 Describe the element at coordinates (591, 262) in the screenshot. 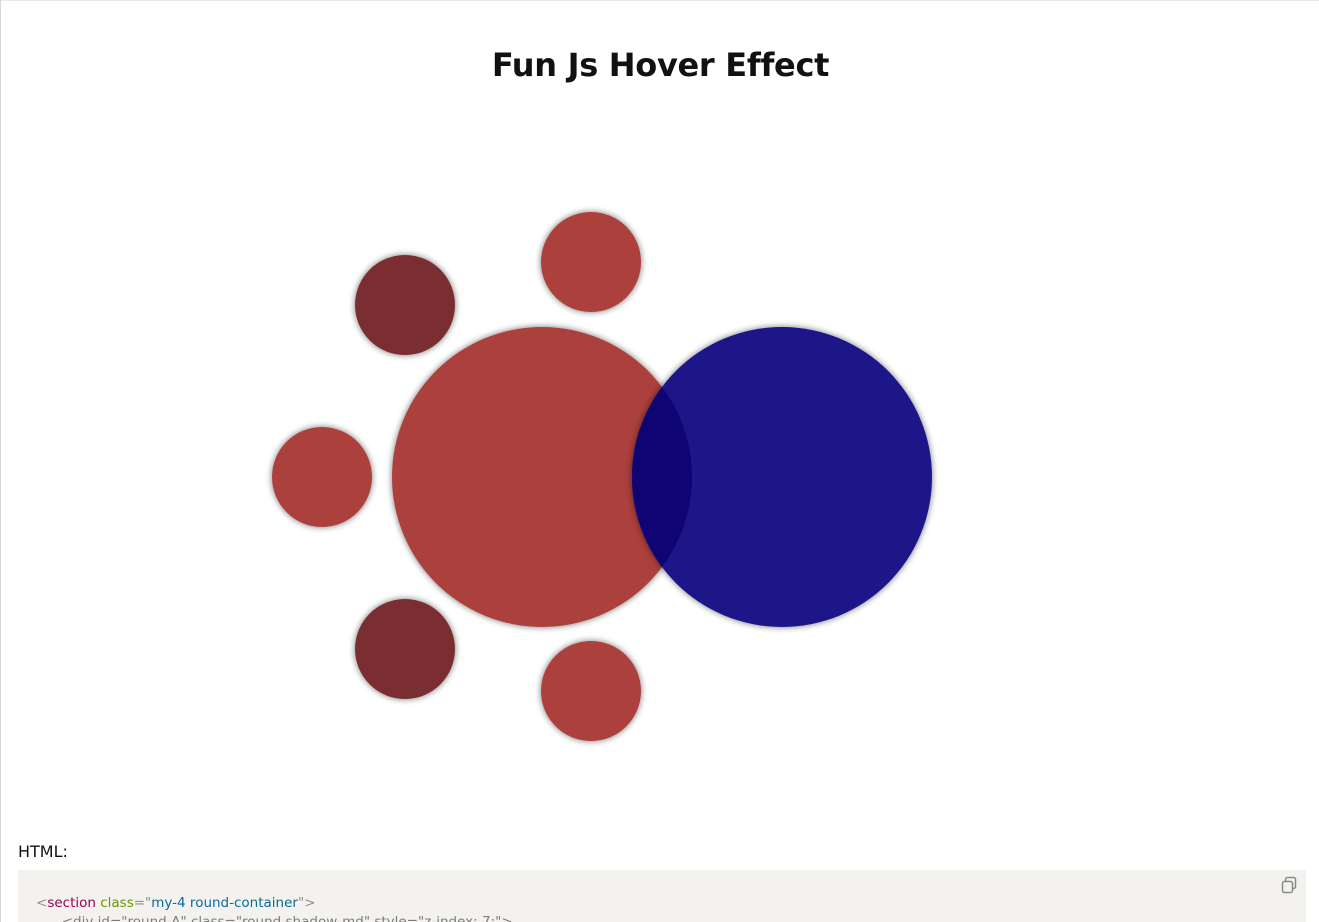

I see `small-circle-top-right` at that location.